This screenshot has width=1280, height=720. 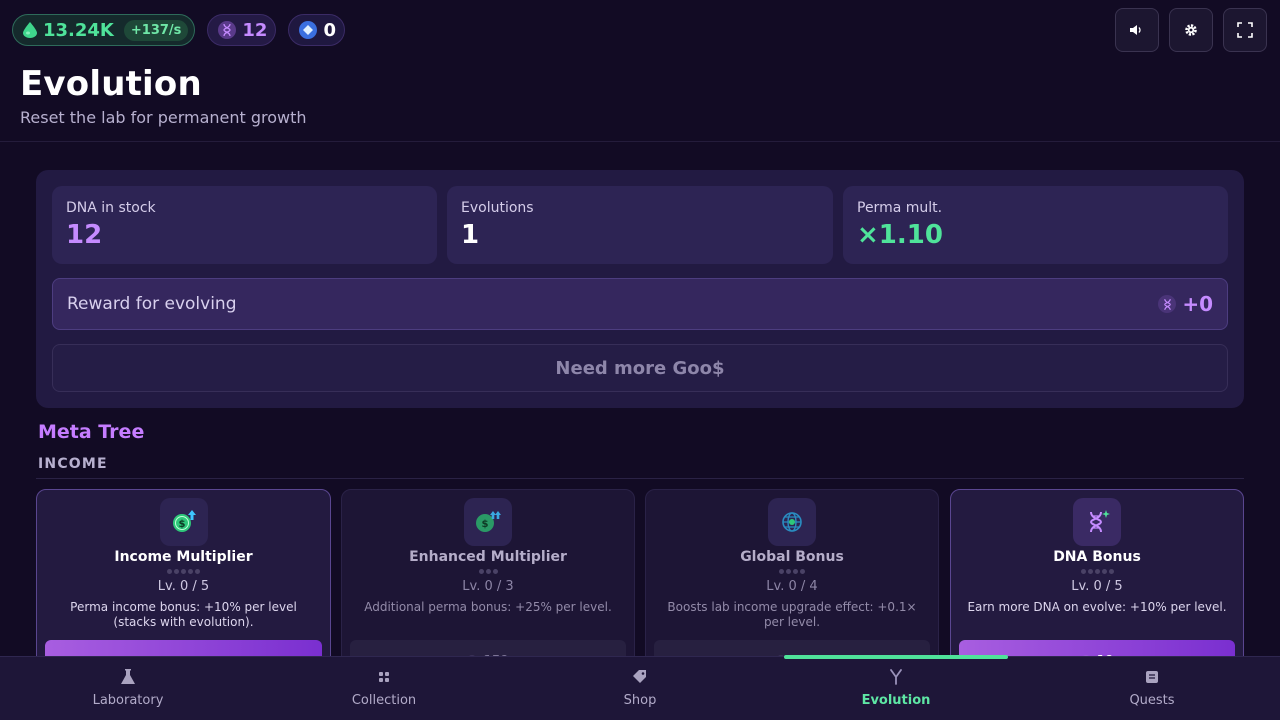 I want to click on card-description: Additional perma bonus: +25% per level., so click(x=488, y=607).